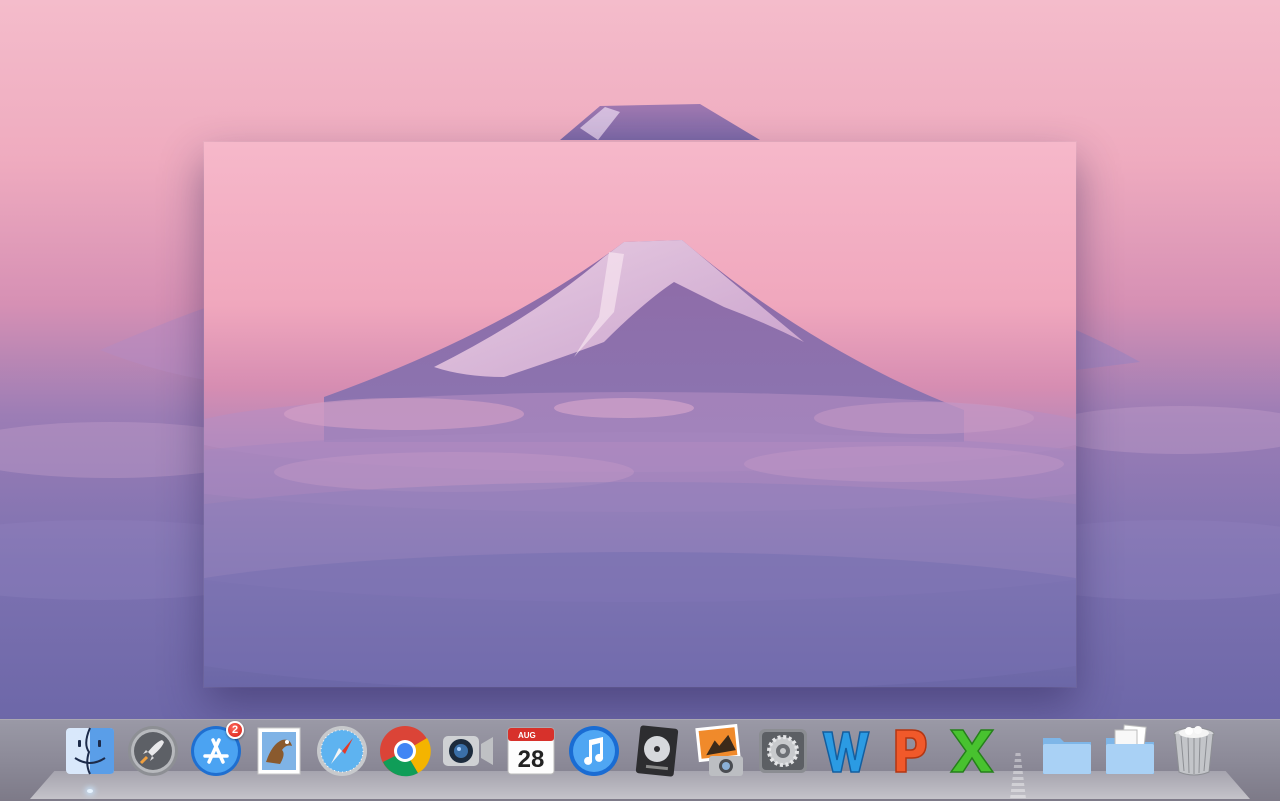 The image size is (1280, 801). I want to click on notification-badge: 2, so click(235, 730).